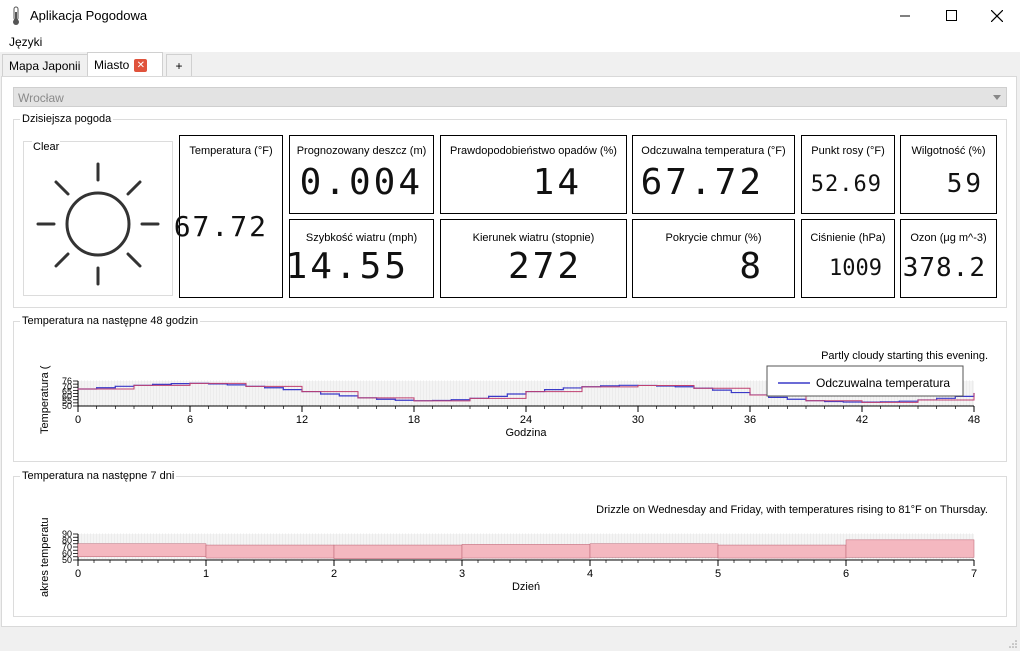 The width and height of the screenshot is (1020, 651). I want to click on city-select-value: Wrocław, so click(41, 98).